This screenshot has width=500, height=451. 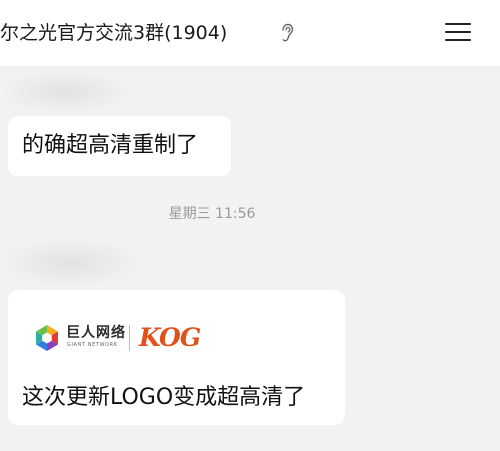 What do you see at coordinates (113, 33) in the screenshot?
I see `group-title: 尔之光官方交流3群(1904)` at bounding box center [113, 33].